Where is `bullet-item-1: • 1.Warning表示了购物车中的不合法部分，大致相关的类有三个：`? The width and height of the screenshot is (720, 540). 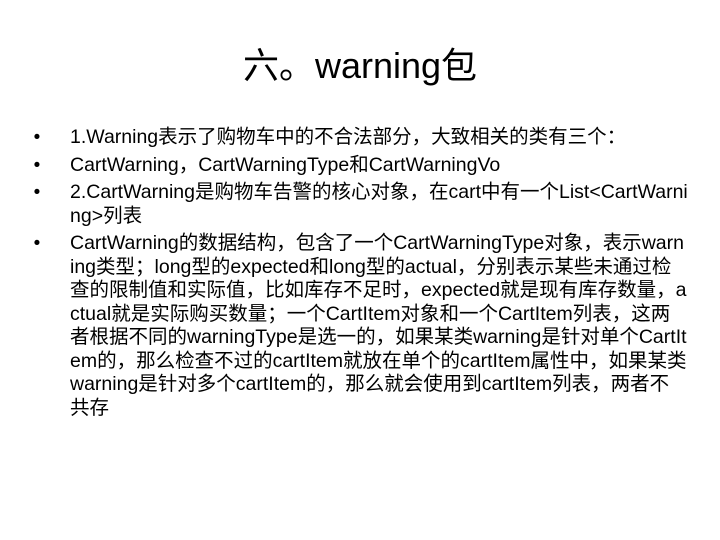
bullet-item-1: • 1.Warning表示了购物车中的不合法部分，大致相关的类有三个： is located at coordinates (358, 138).